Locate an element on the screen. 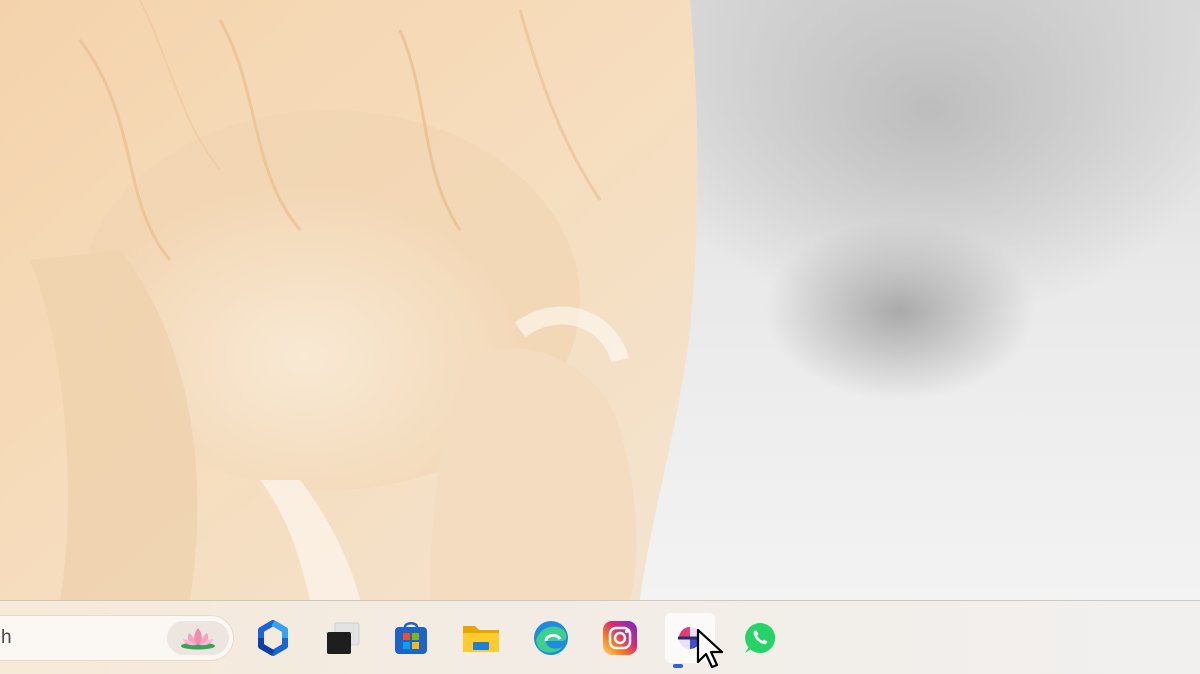  instagram-icon is located at coordinates (620, 638).